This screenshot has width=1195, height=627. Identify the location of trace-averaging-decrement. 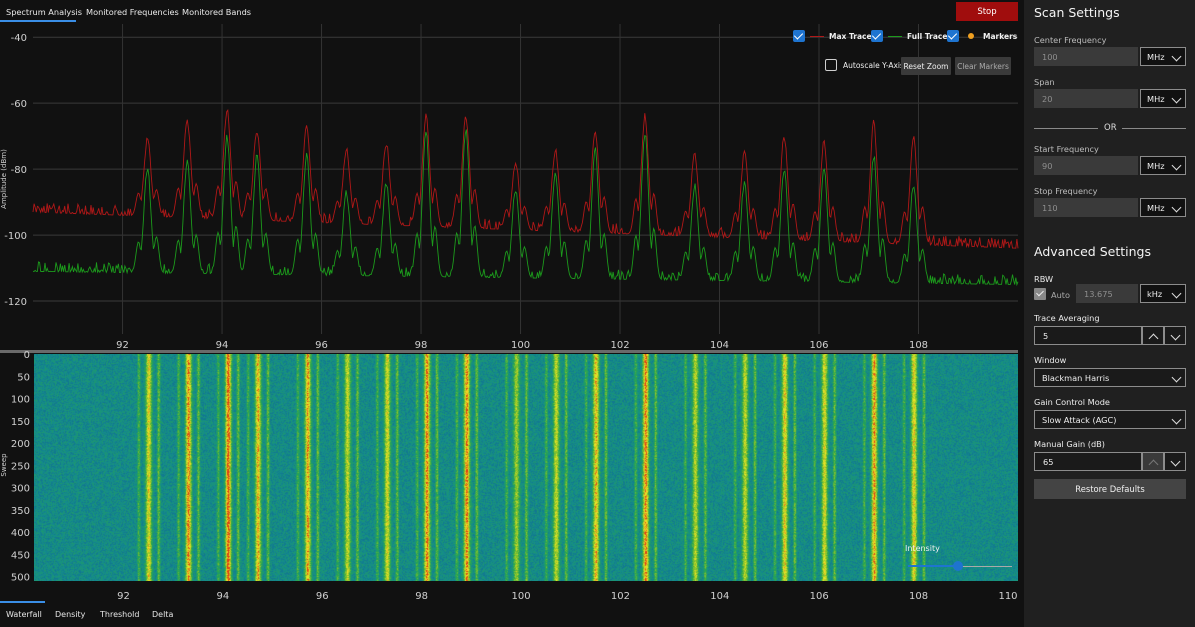
(1175, 335).